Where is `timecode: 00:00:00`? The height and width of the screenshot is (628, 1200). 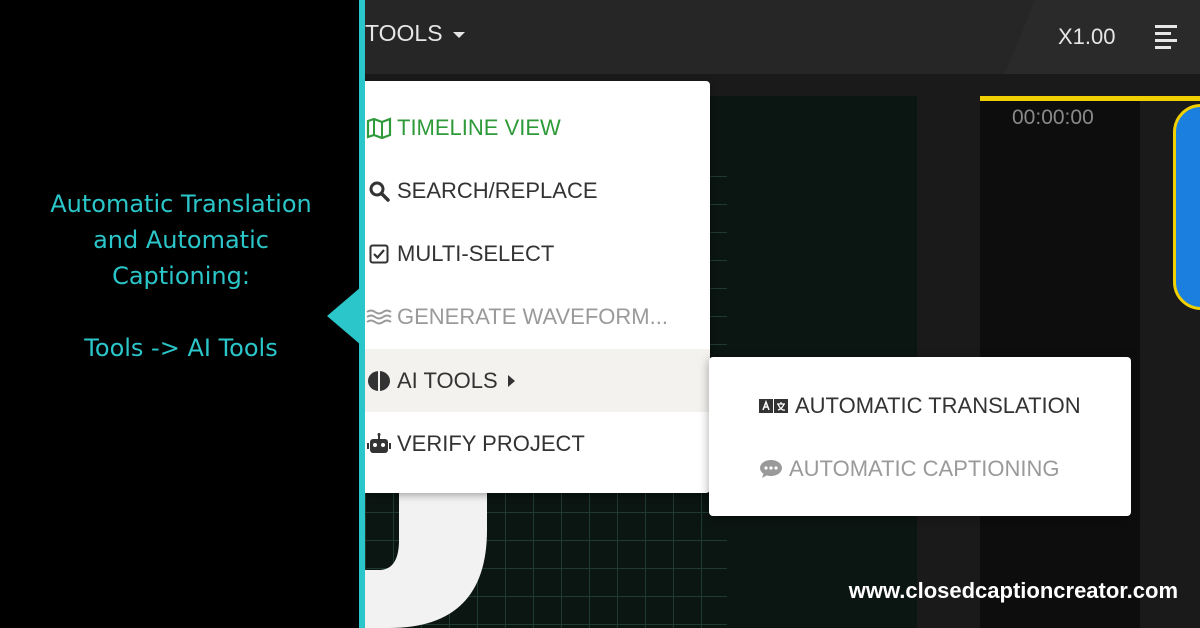
timecode: 00:00:00 is located at coordinates (1053, 117).